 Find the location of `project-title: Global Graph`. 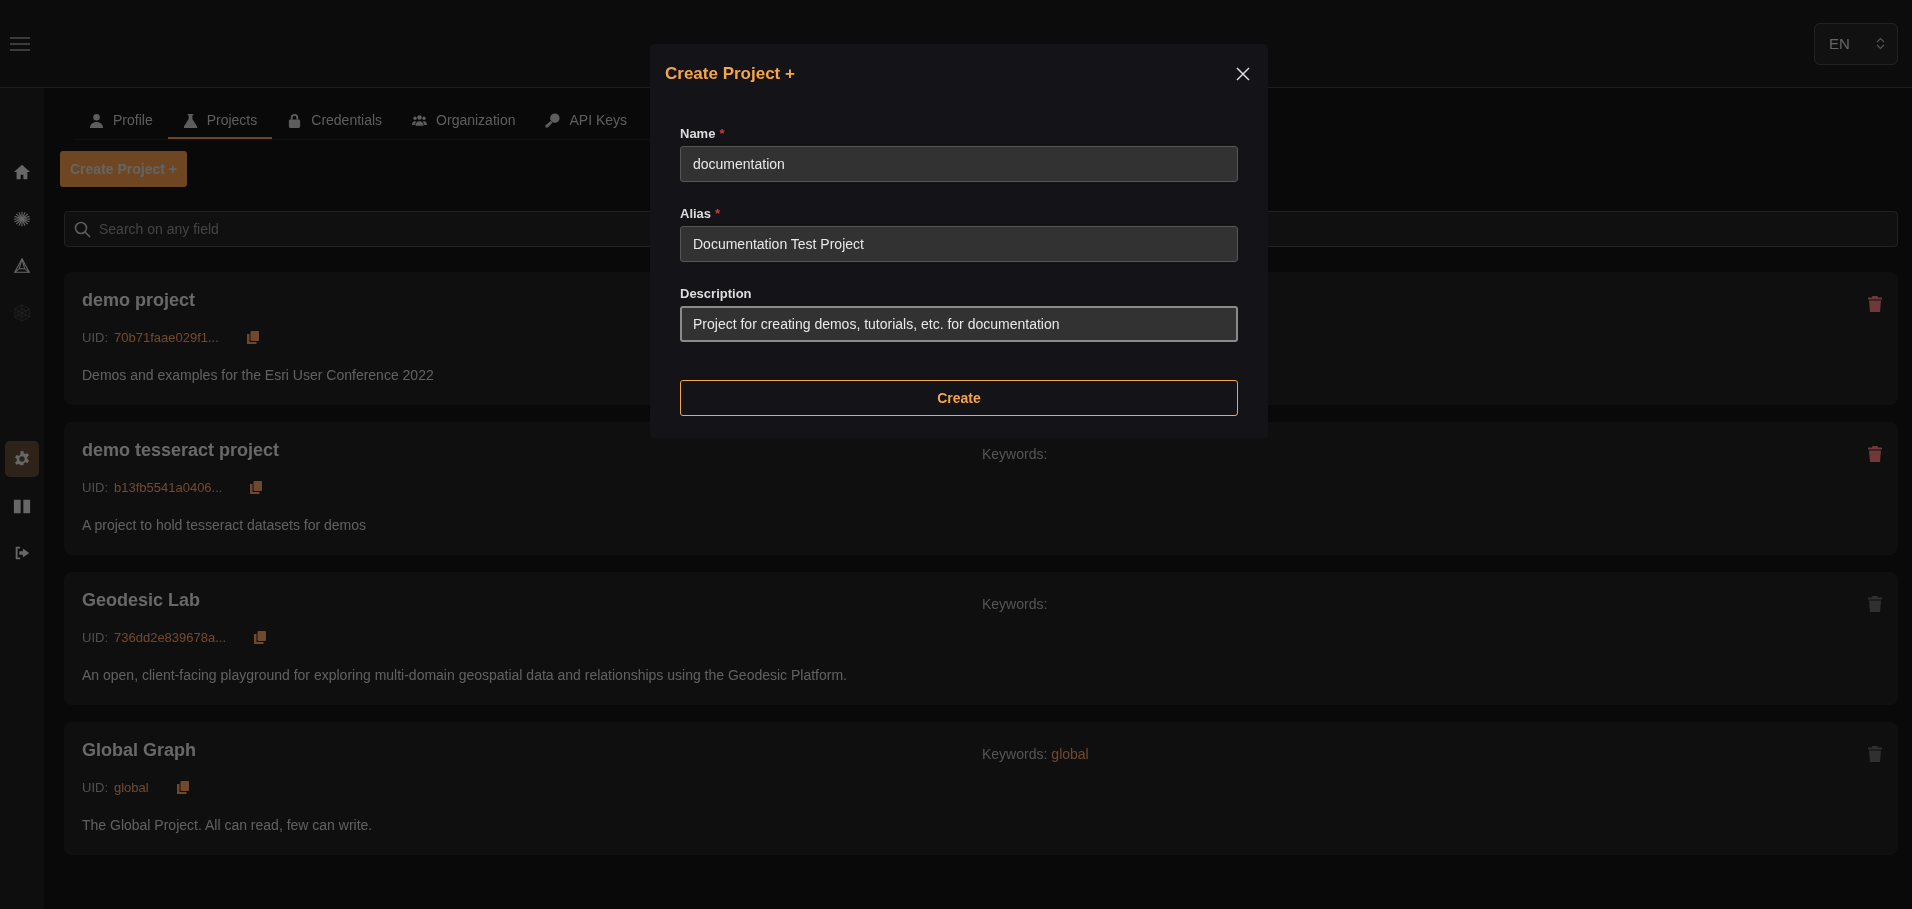

project-title: Global Graph is located at coordinates (139, 751).